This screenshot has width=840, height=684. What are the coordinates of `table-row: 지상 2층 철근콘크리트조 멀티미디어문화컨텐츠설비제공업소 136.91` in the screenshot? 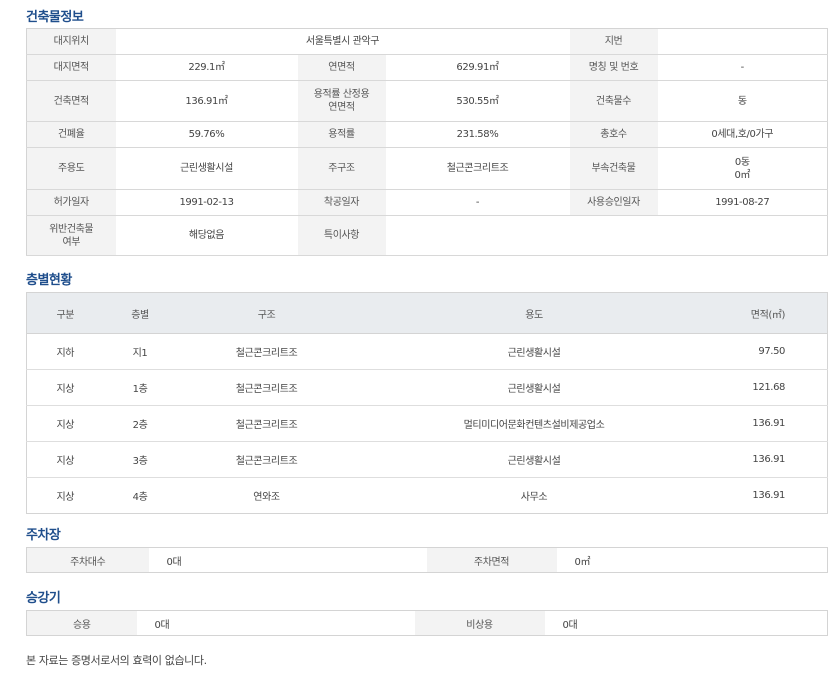 It's located at (427, 423).